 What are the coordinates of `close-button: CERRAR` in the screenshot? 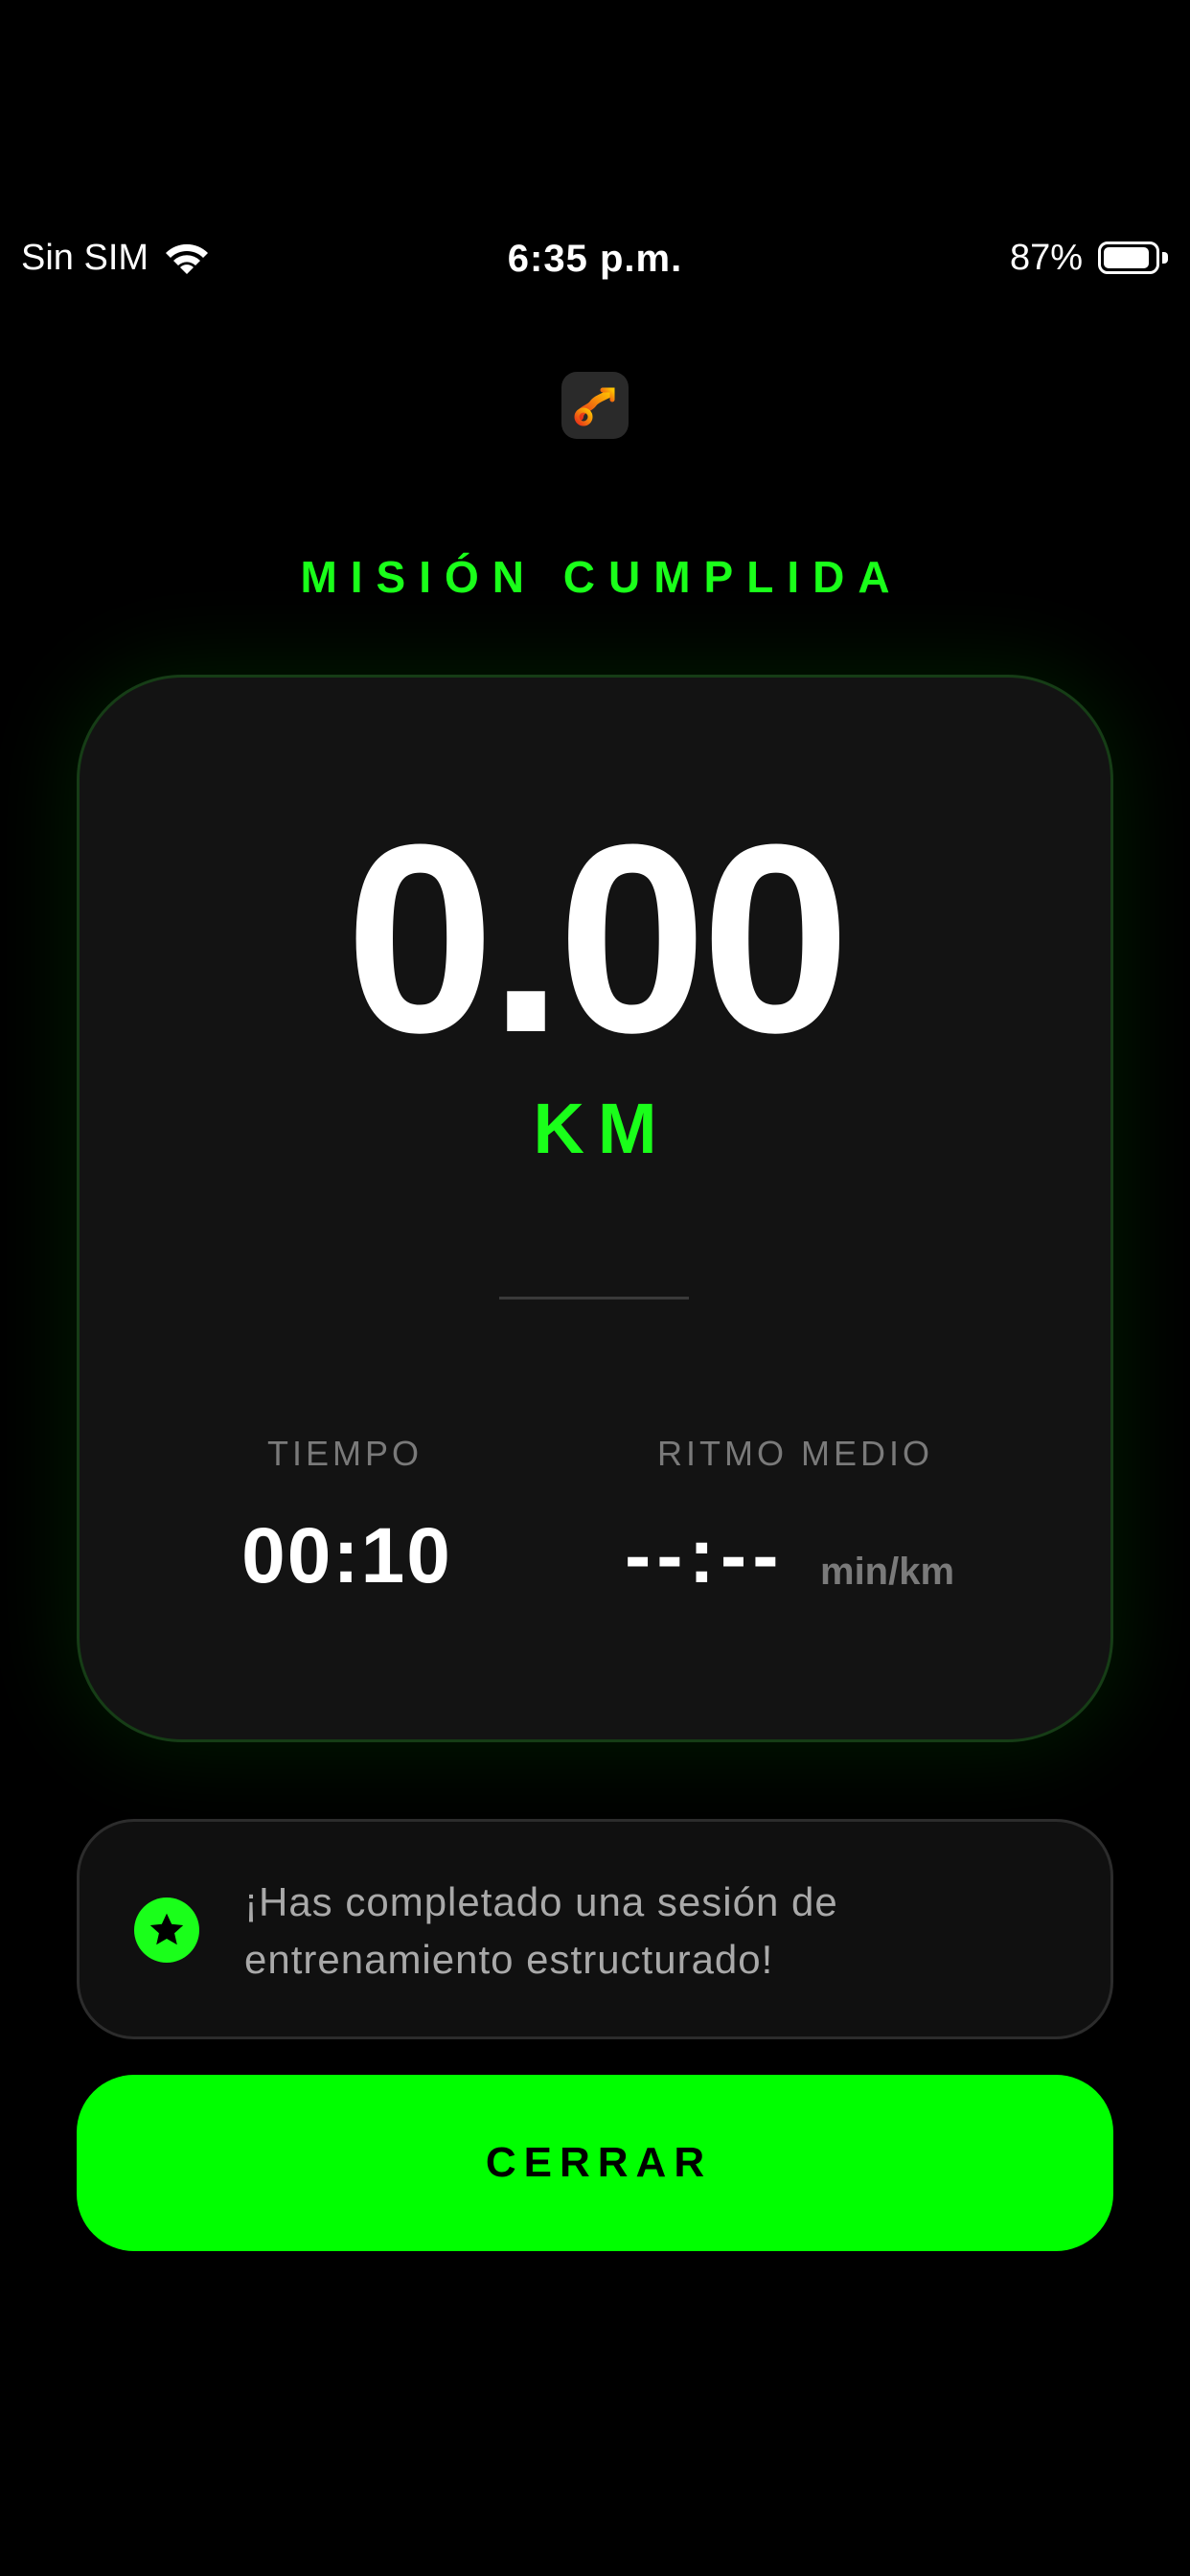 It's located at (595, 2163).